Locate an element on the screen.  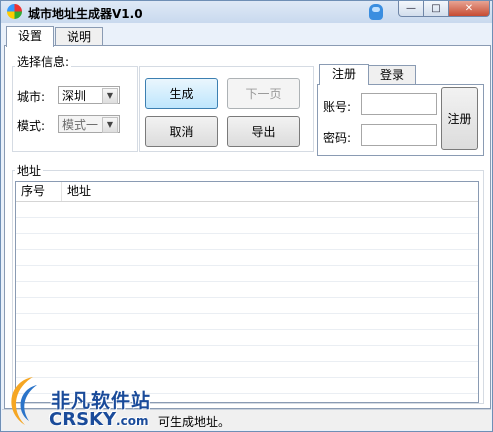
minimize-button: — is located at coordinates (411, 9).